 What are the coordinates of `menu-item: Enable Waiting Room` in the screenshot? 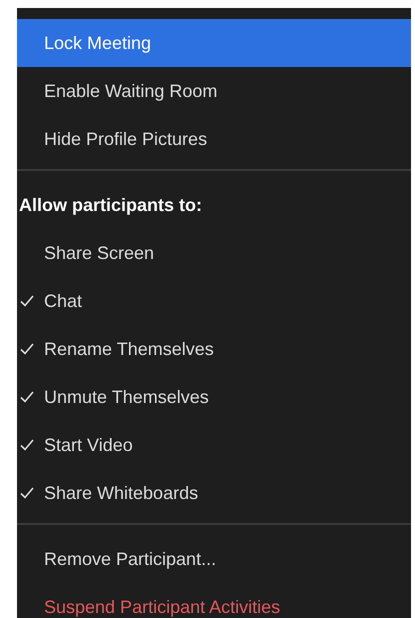 It's located at (214, 91).